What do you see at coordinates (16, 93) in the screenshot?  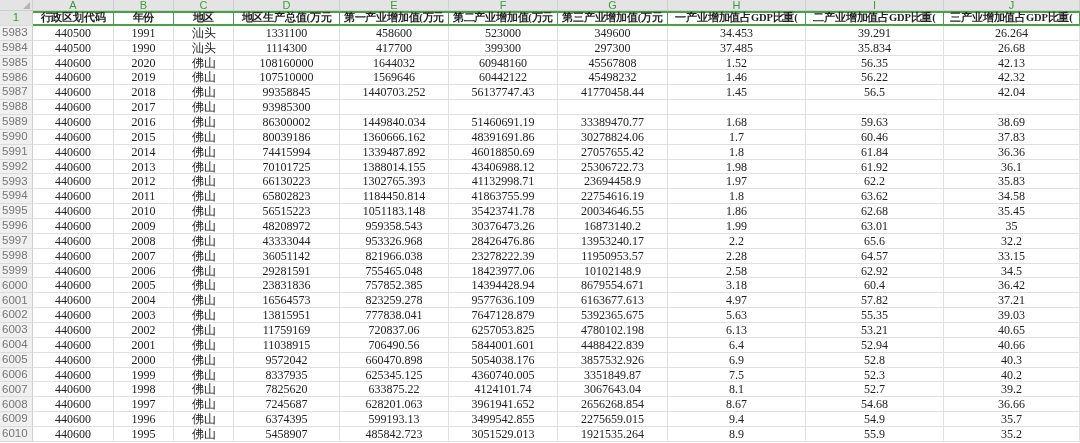 I see `row-number: 5987` at bounding box center [16, 93].